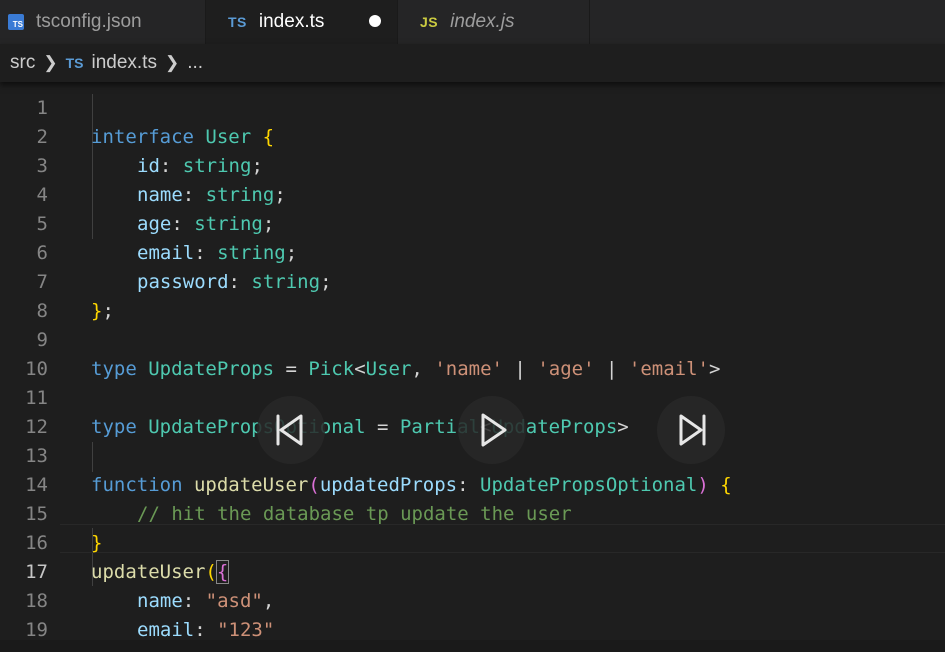 This screenshot has width=945, height=652. Describe the element at coordinates (472, 570) in the screenshot. I see `code-line-current: 17 name: "asd",` at that location.